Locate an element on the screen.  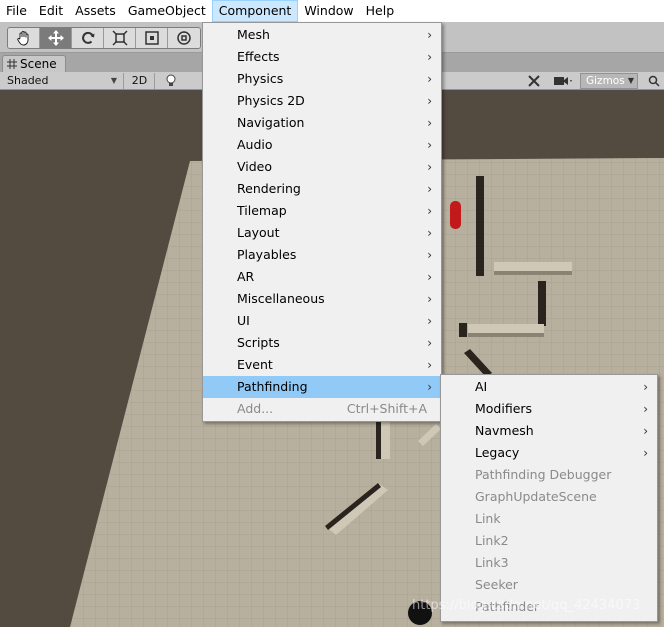
menu-item-ui: UI › is located at coordinates (322, 321).